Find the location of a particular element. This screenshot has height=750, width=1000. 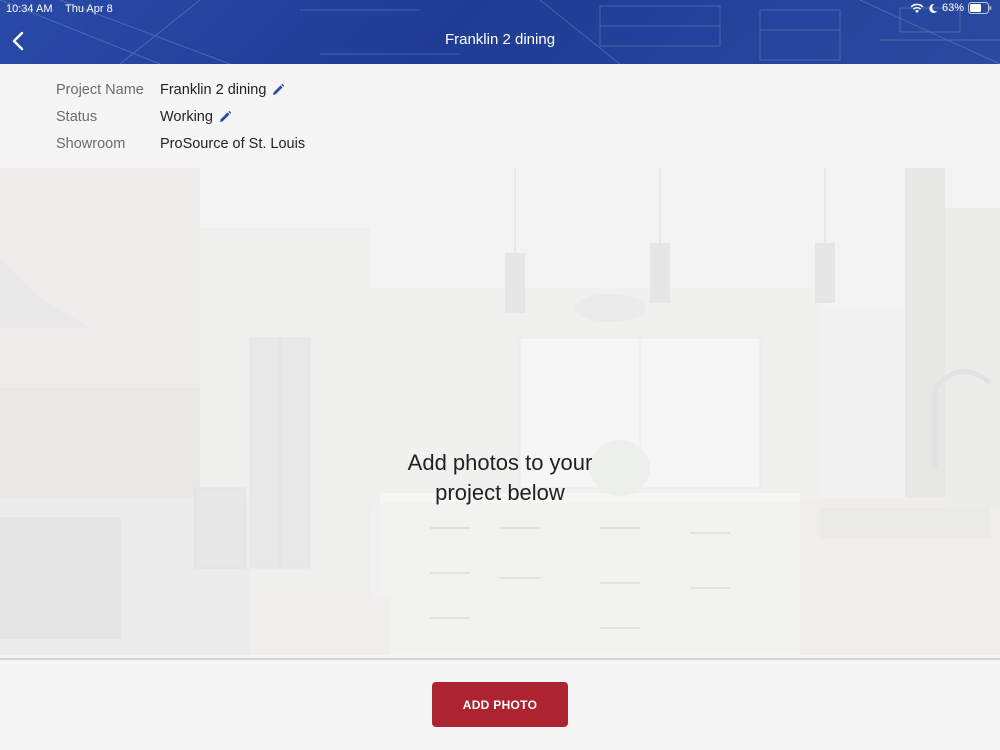

showroom-row: Showroom ProSource of St. Louis is located at coordinates (180, 144).